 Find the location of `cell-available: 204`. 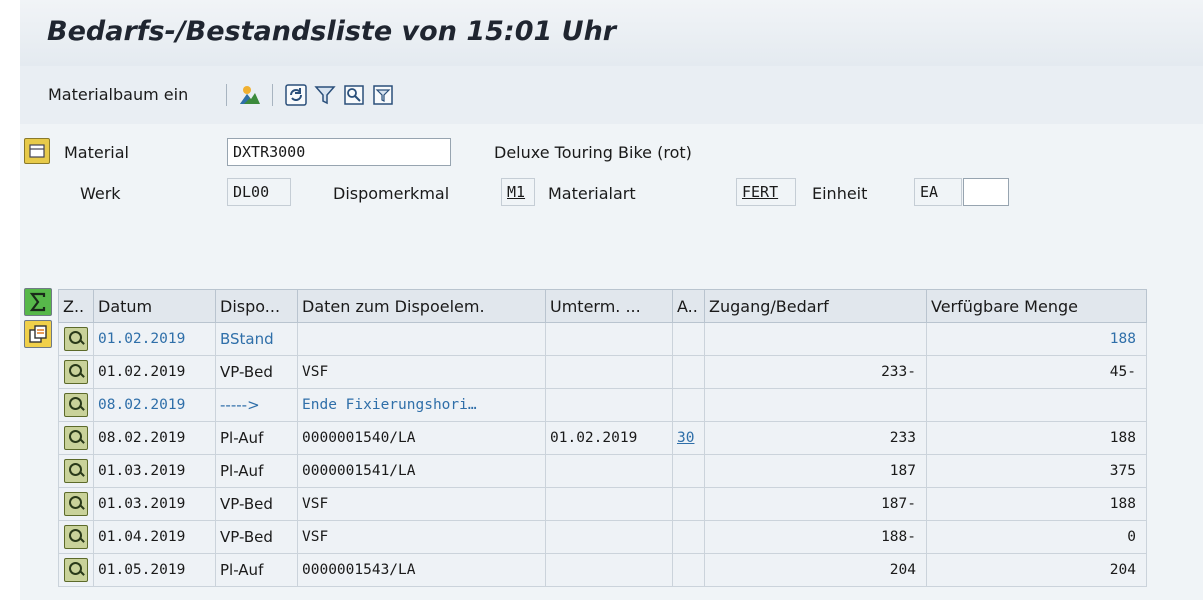

cell-available: 204 is located at coordinates (1036, 570).